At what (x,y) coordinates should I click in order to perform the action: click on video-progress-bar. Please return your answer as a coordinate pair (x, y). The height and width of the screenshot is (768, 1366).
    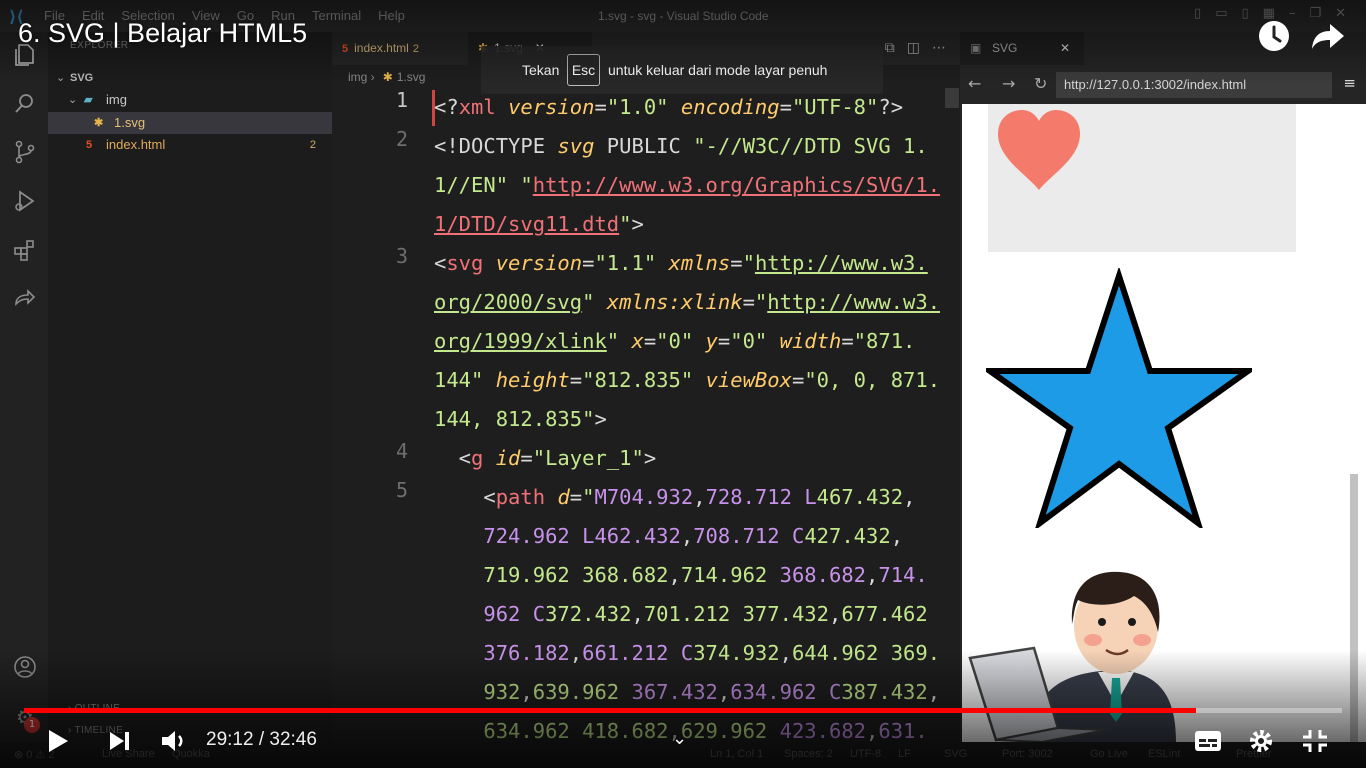
    Looking at the image, I should click on (683, 710).